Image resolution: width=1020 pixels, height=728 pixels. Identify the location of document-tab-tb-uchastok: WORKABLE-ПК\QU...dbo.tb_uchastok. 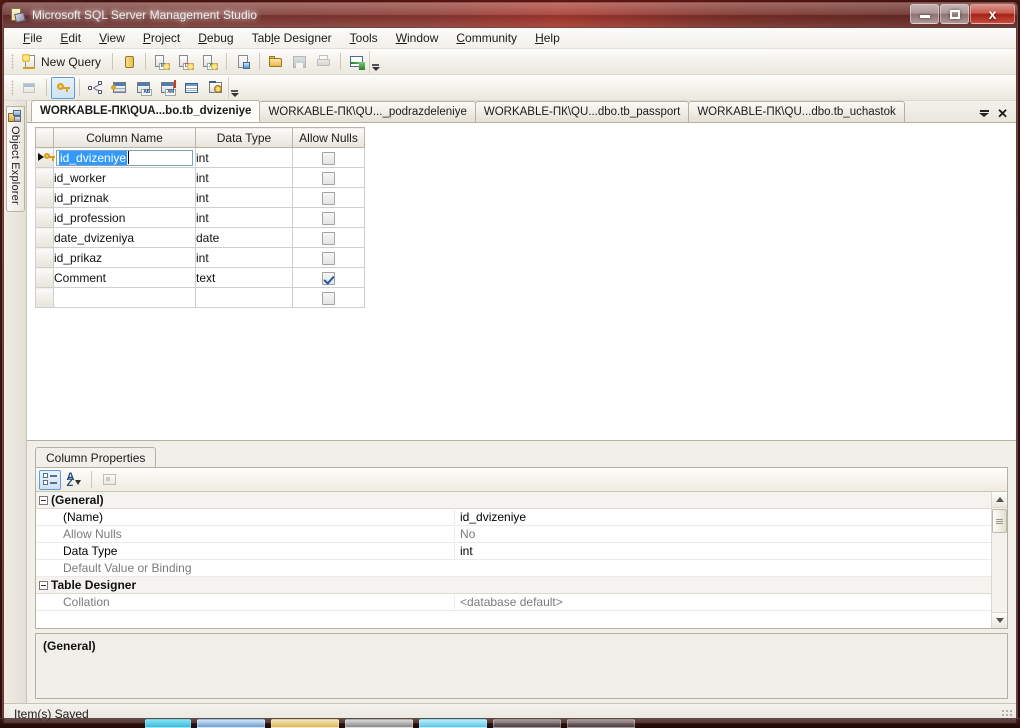
(796, 111).